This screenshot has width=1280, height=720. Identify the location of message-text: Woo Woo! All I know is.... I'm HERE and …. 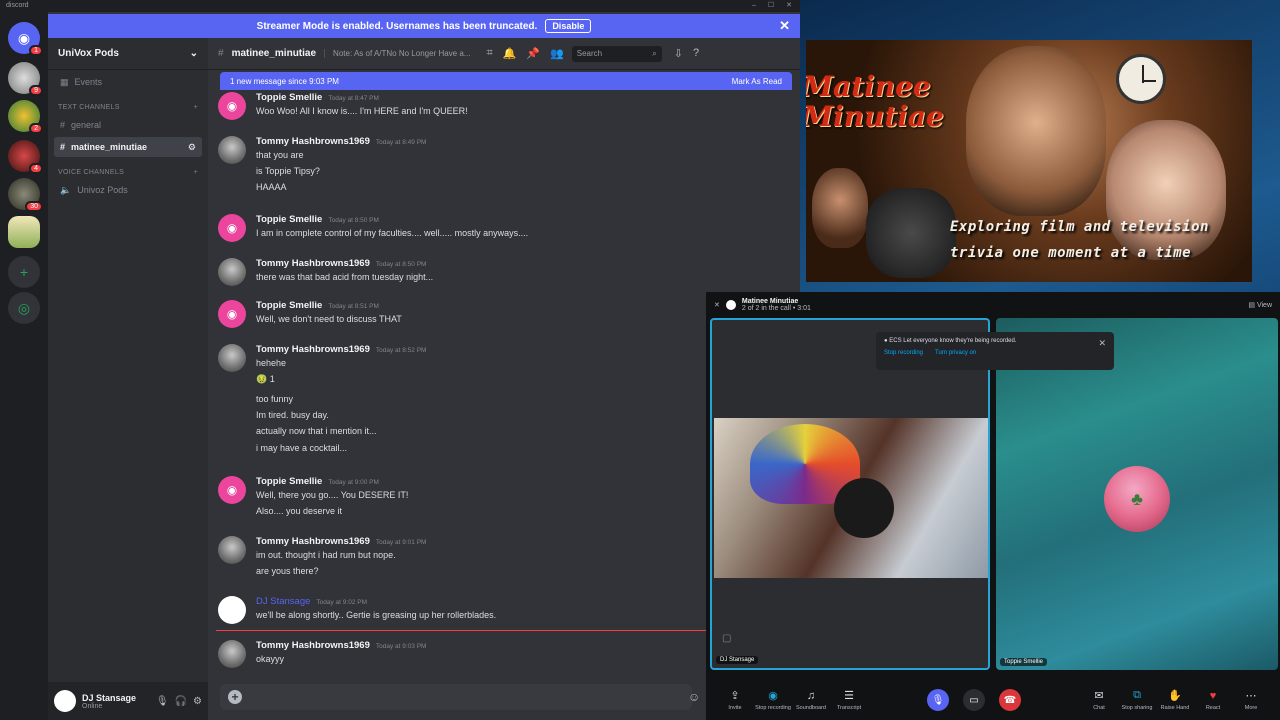
(362, 111).